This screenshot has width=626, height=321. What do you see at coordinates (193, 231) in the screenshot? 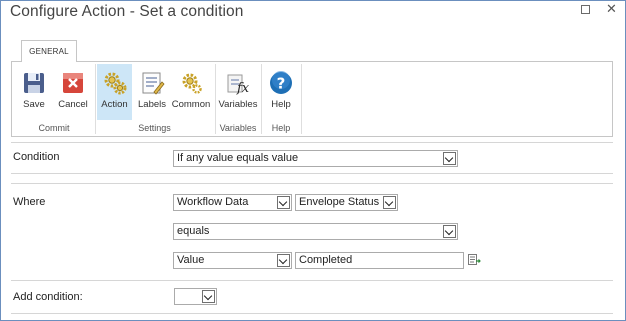
I see `operator-select-value: equals` at bounding box center [193, 231].